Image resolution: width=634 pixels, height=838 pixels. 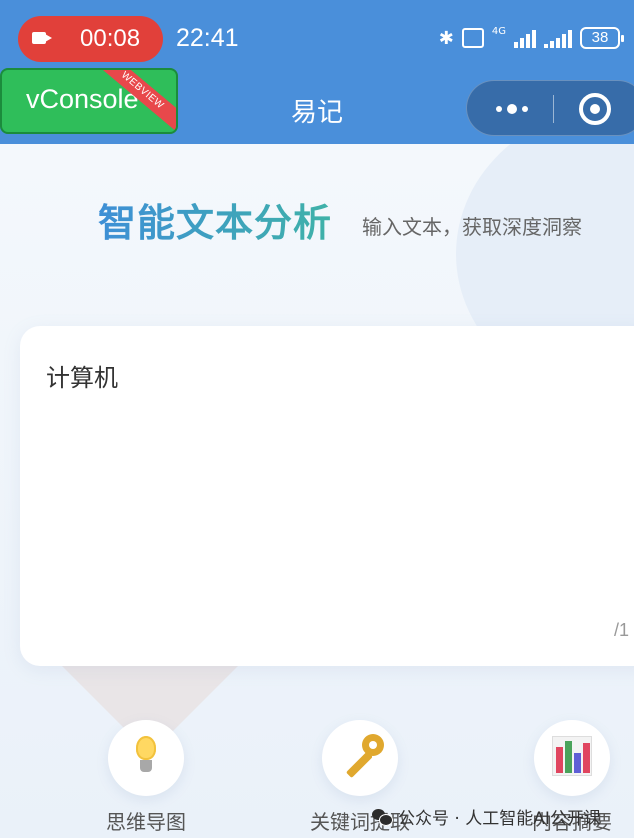 What do you see at coordinates (382, 817) in the screenshot?
I see `wechat-icon` at bounding box center [382, 817].